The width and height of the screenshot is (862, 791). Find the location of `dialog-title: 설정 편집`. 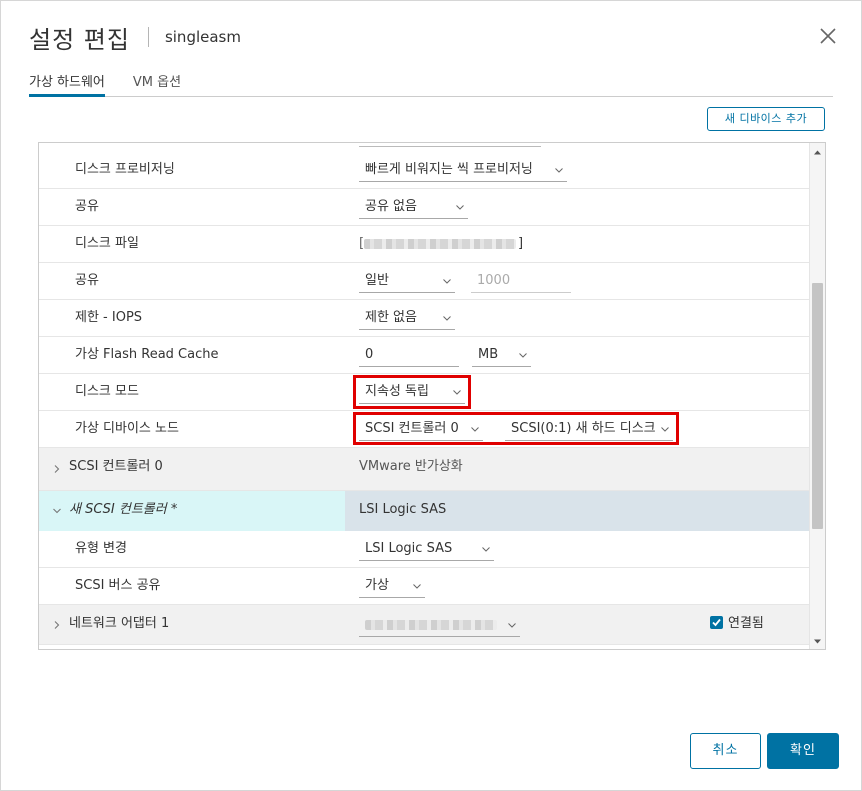

dialog-title: 설정 편집 is located at coordinates (79, 39).